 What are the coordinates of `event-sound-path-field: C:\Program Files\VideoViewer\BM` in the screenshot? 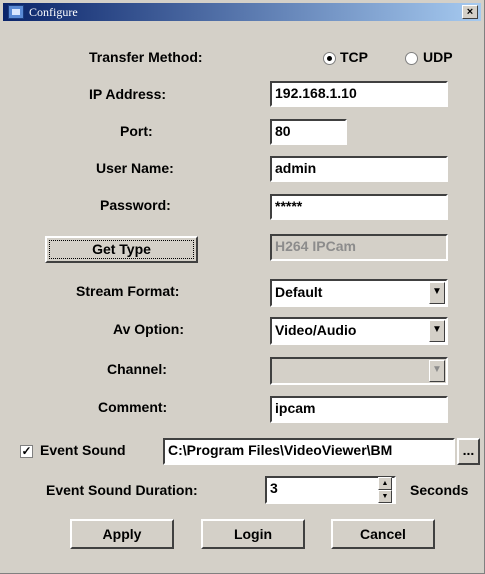 It's located at (309, 451).